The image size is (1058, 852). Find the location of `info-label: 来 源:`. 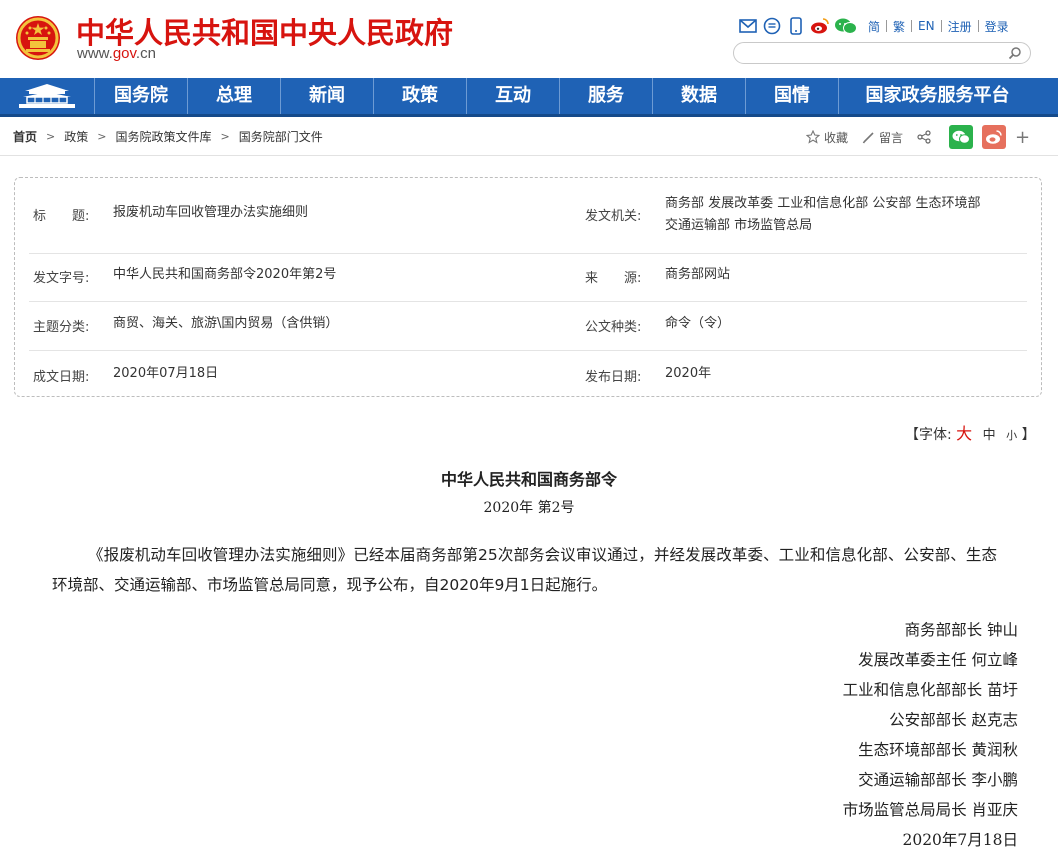

info-label: 来 源: is located at coordinates (613, 278).